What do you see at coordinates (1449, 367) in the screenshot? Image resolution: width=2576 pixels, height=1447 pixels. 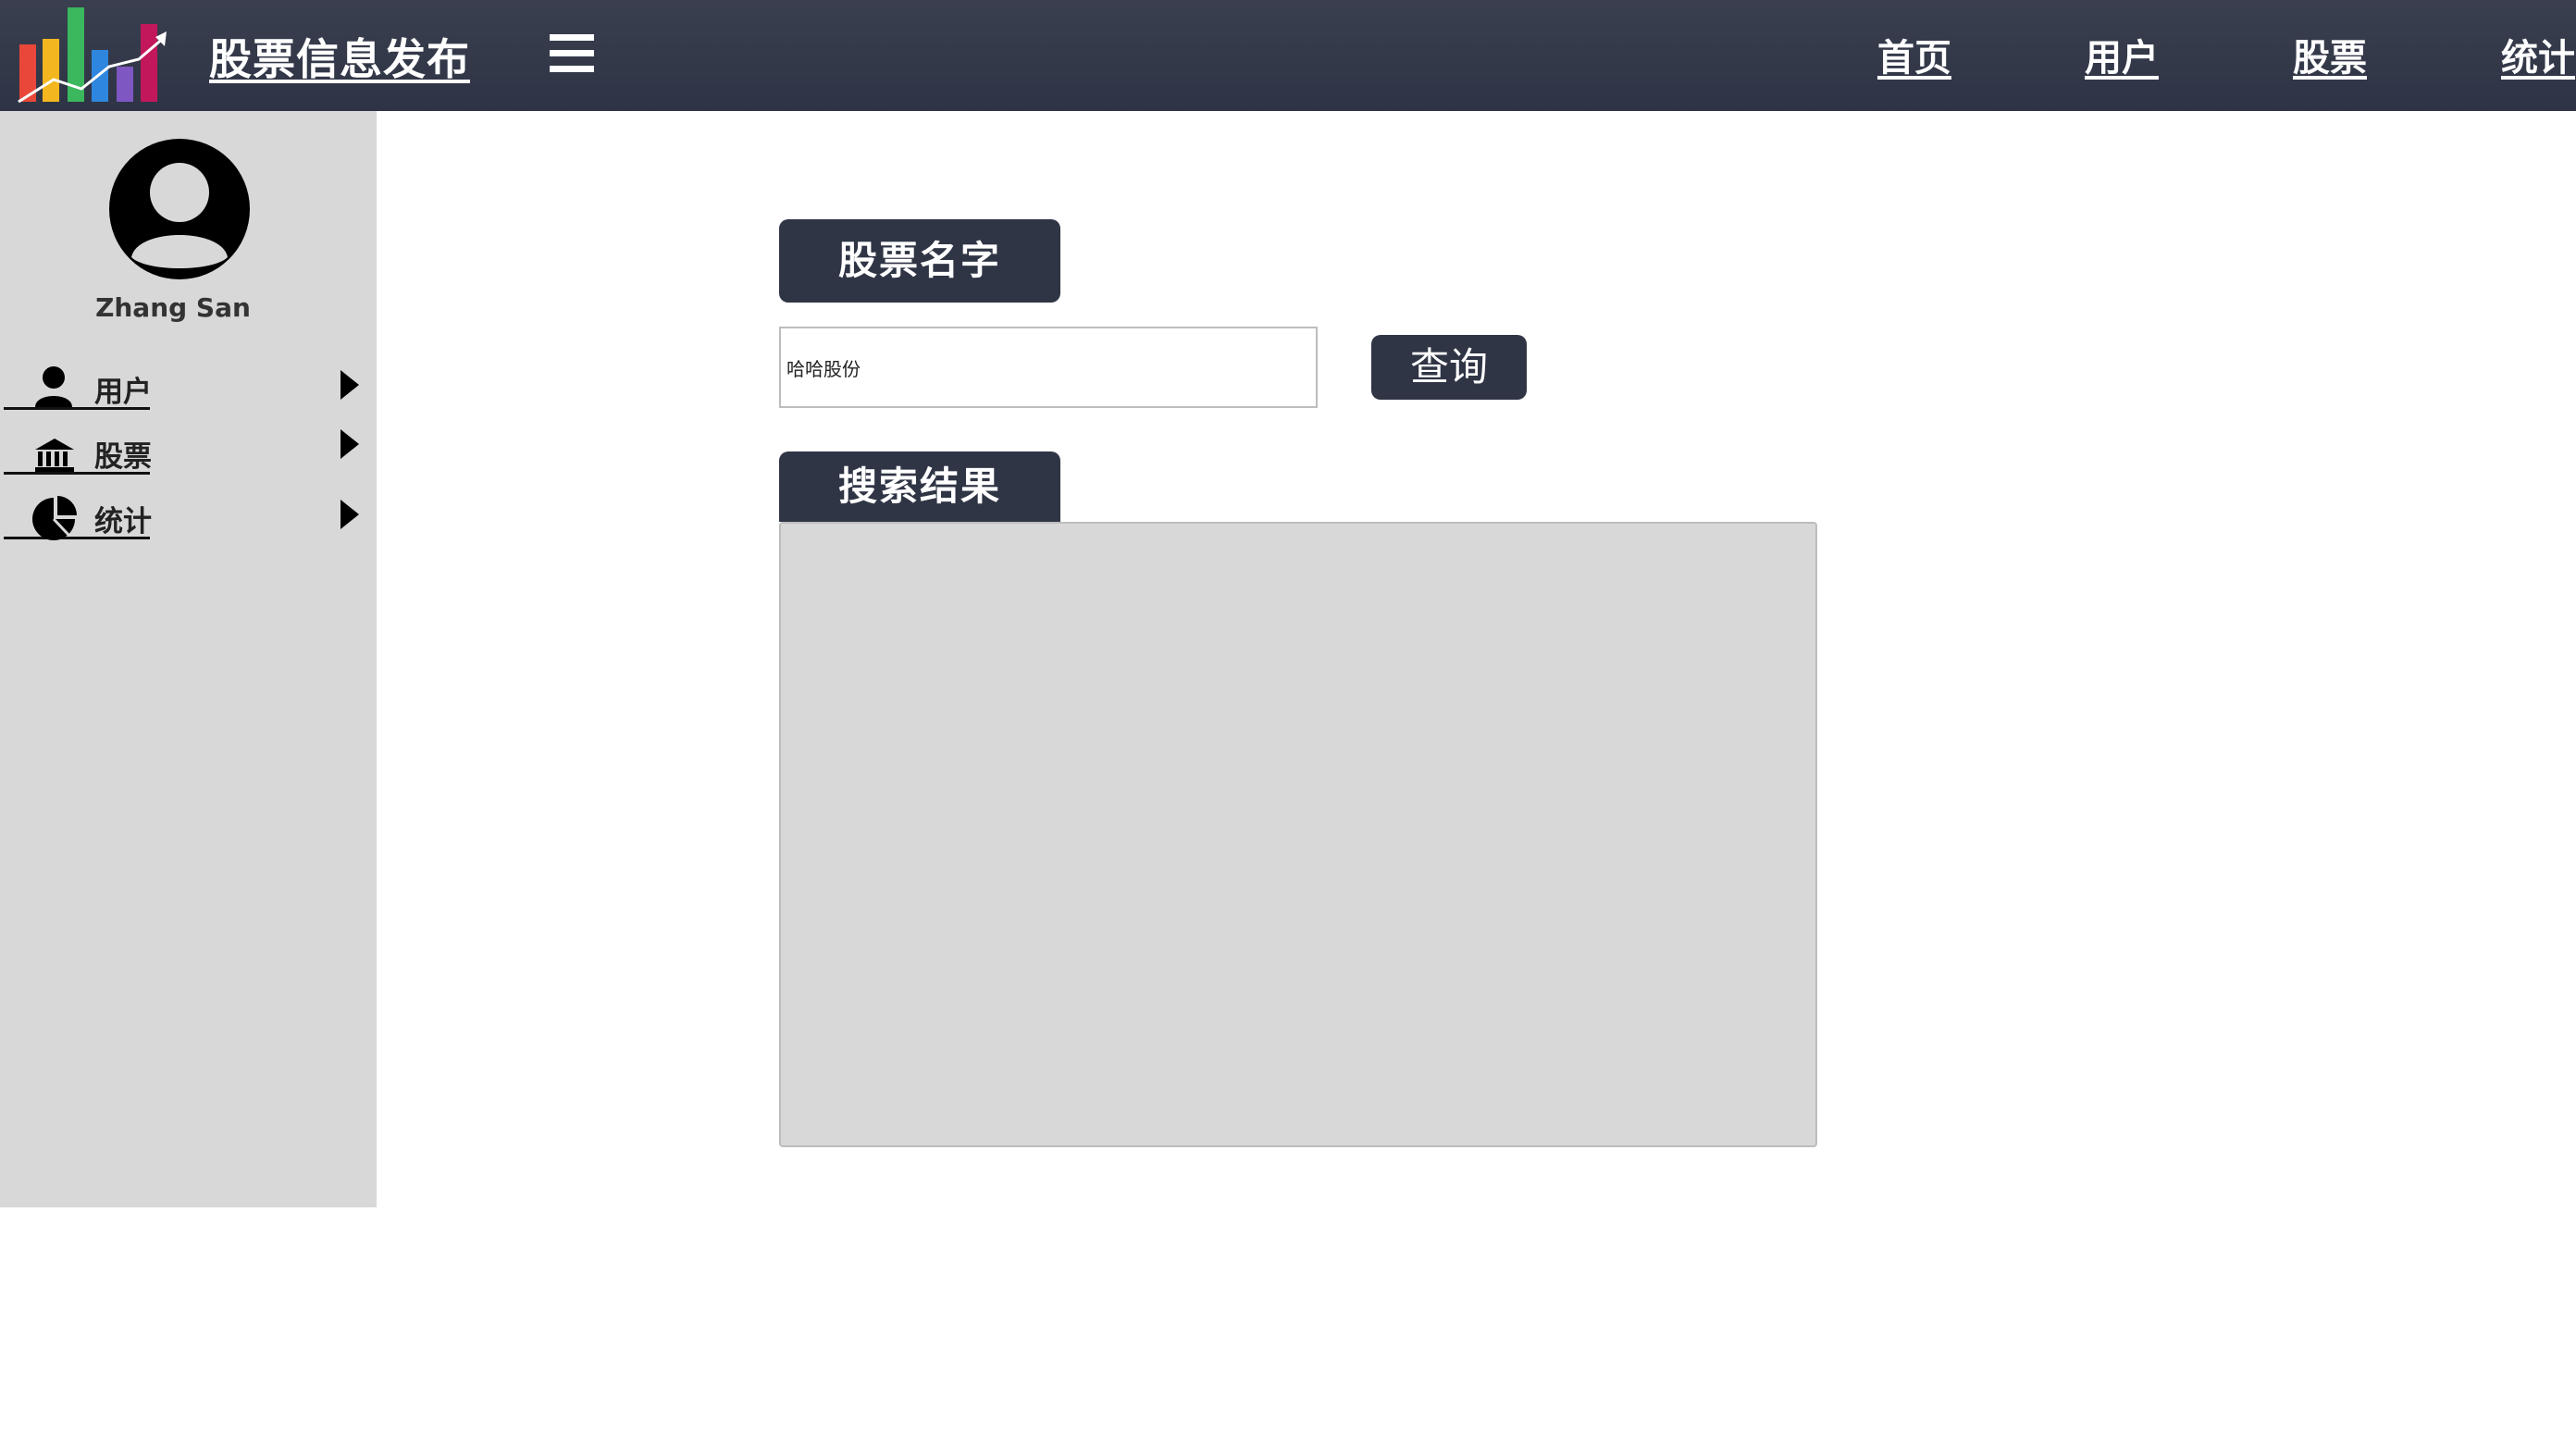 I see `query-button: 查询` at bounding box center [1449, 367].